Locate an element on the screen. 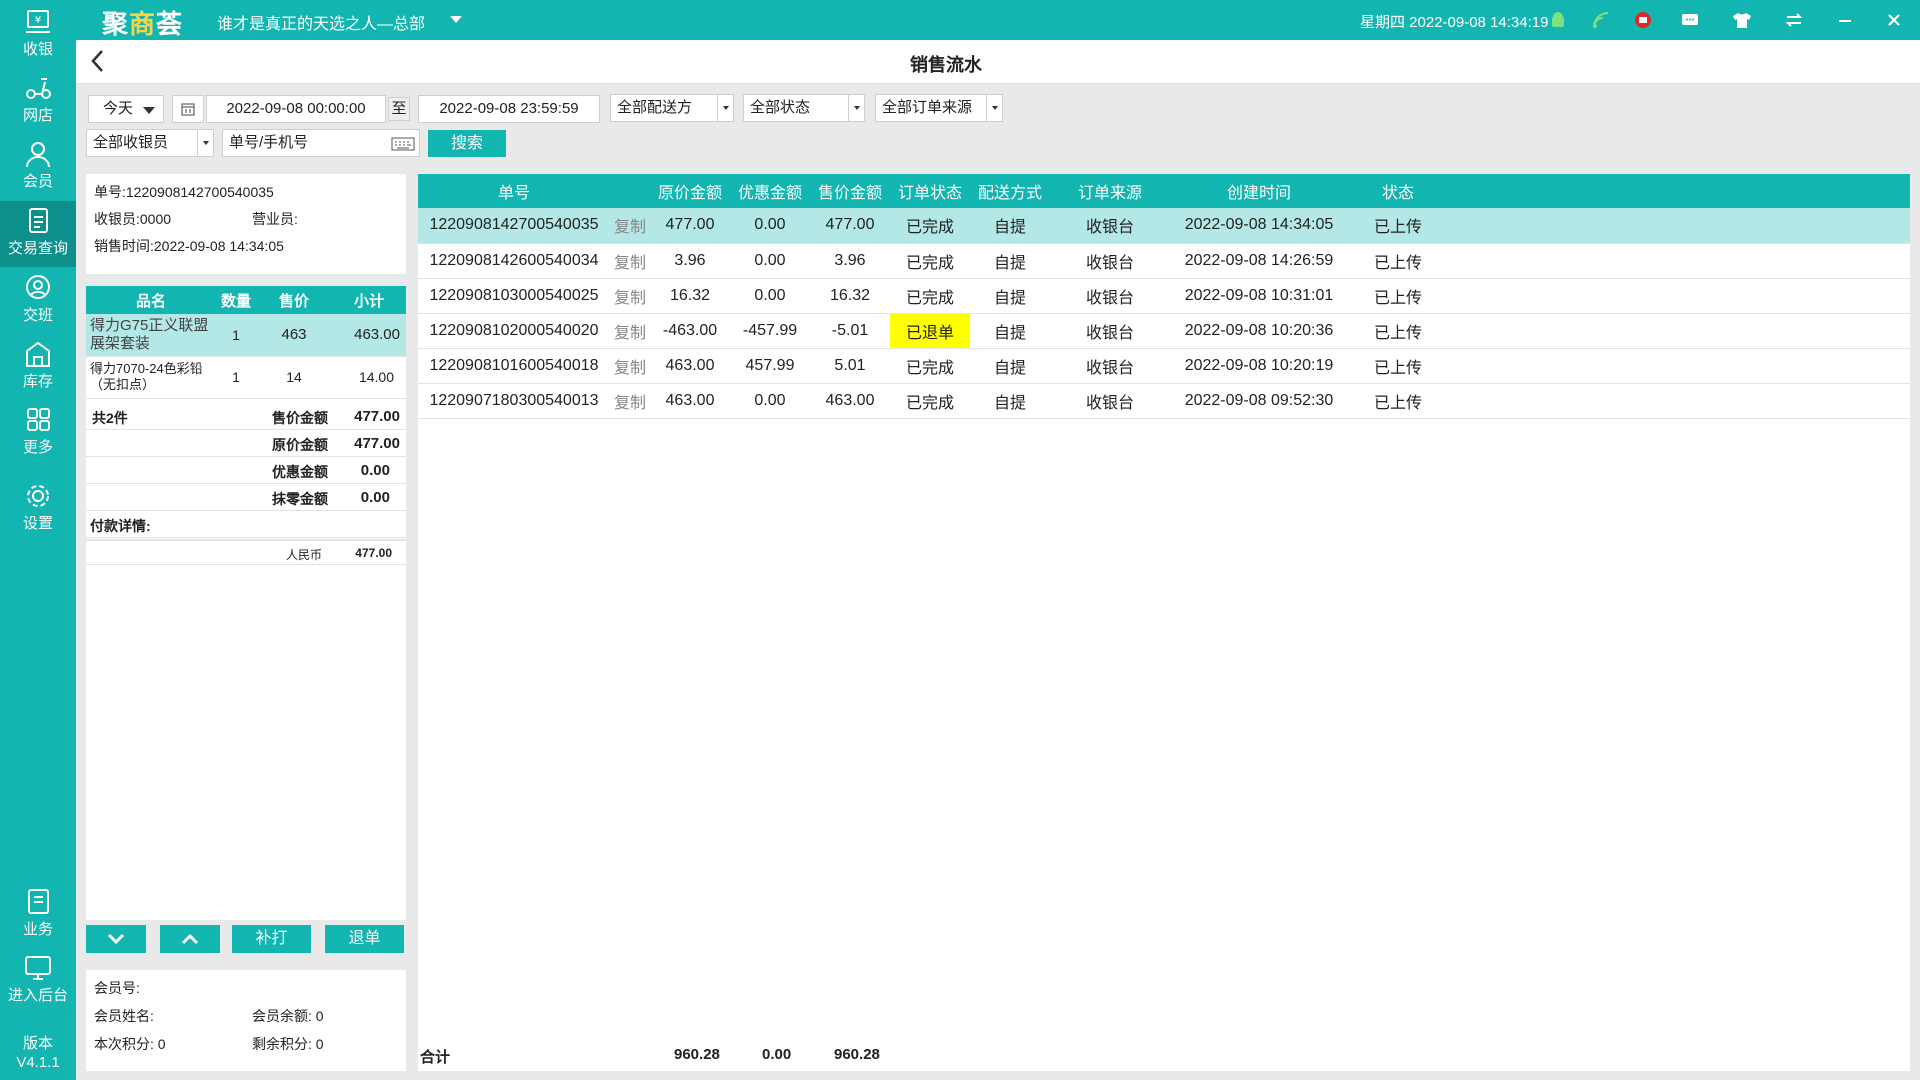 This screenshot has width=1920, height=1080. payment-row: 人民币 477.00 is located at coordinates (246, 552).